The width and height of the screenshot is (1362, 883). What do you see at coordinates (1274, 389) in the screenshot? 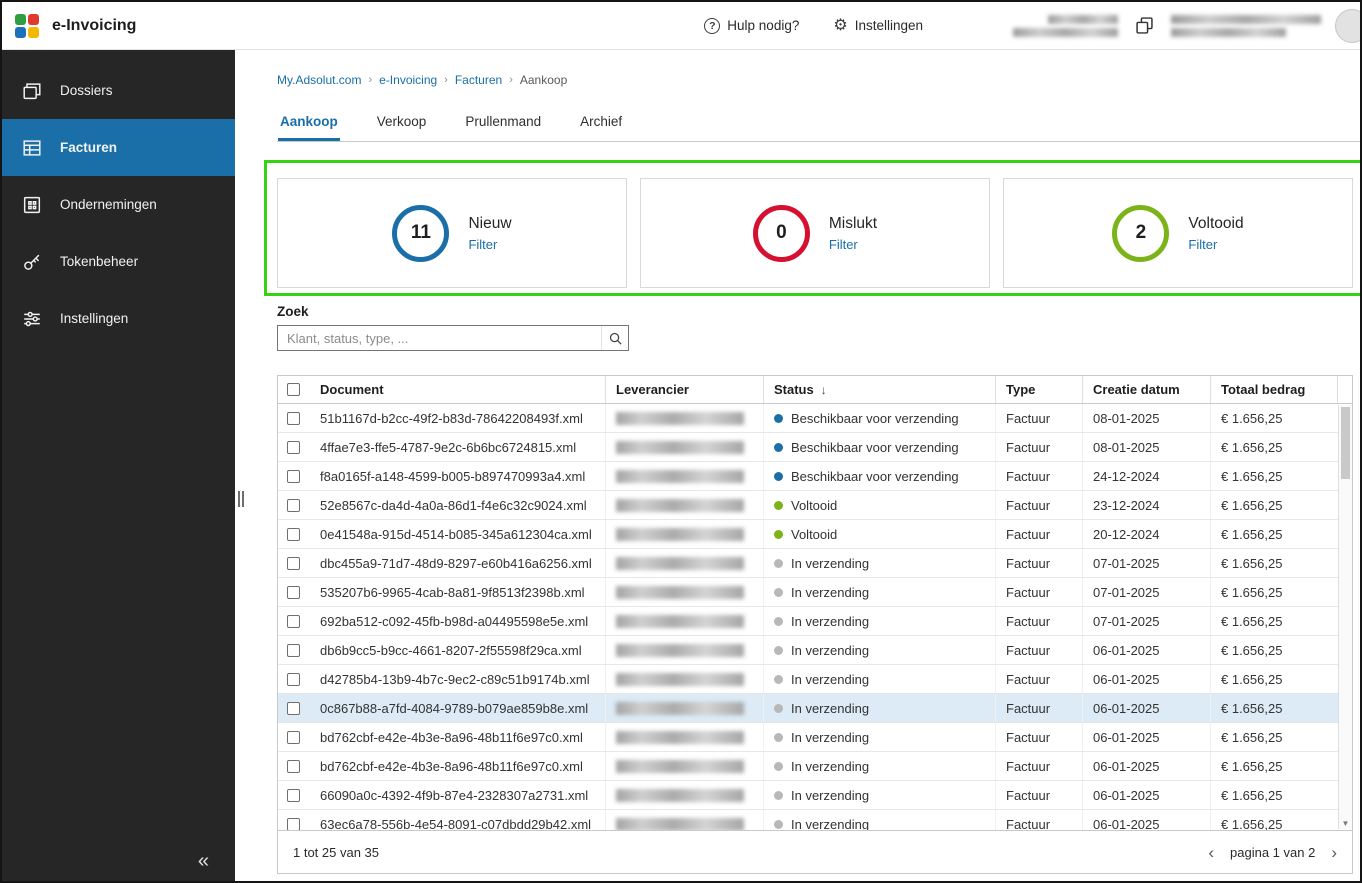
I see `column-header-totaal-bedrag: Totaal bedrag` at bounding box center [1274, 389].